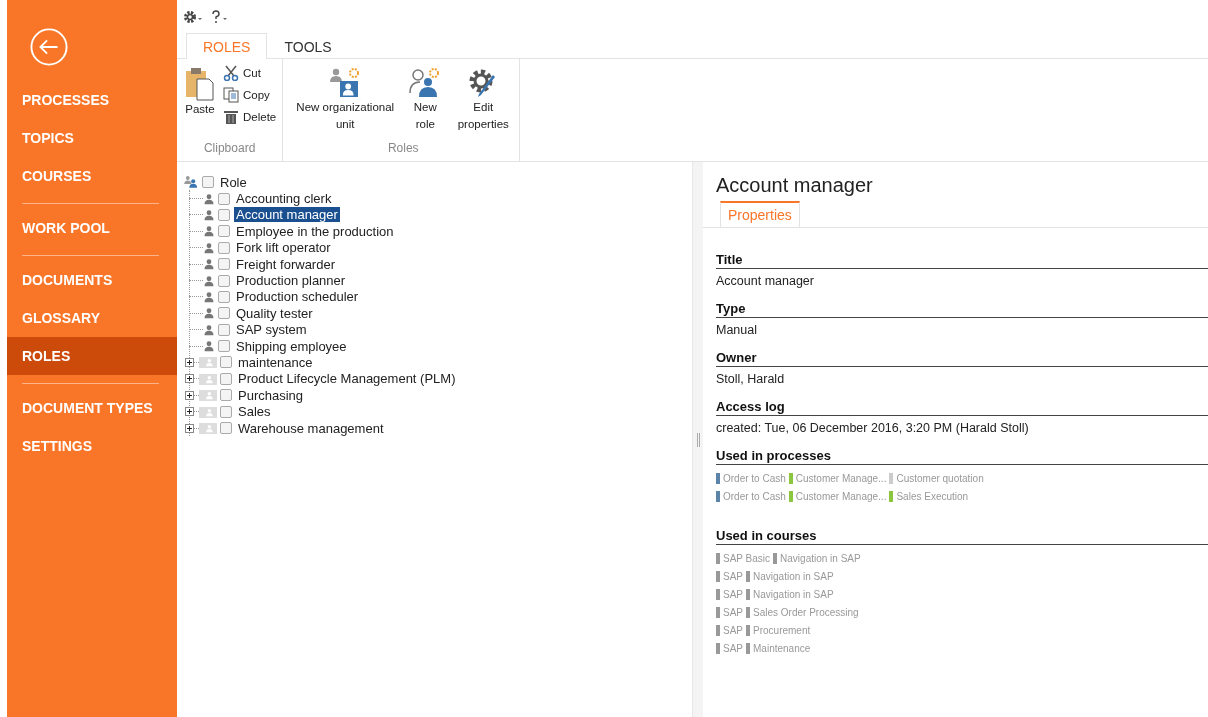 The height and width of the screenshot is (717, 1208). Describe the element at coordinates (962, 309) in the screenshot. I see `field-label: Type` at that location.